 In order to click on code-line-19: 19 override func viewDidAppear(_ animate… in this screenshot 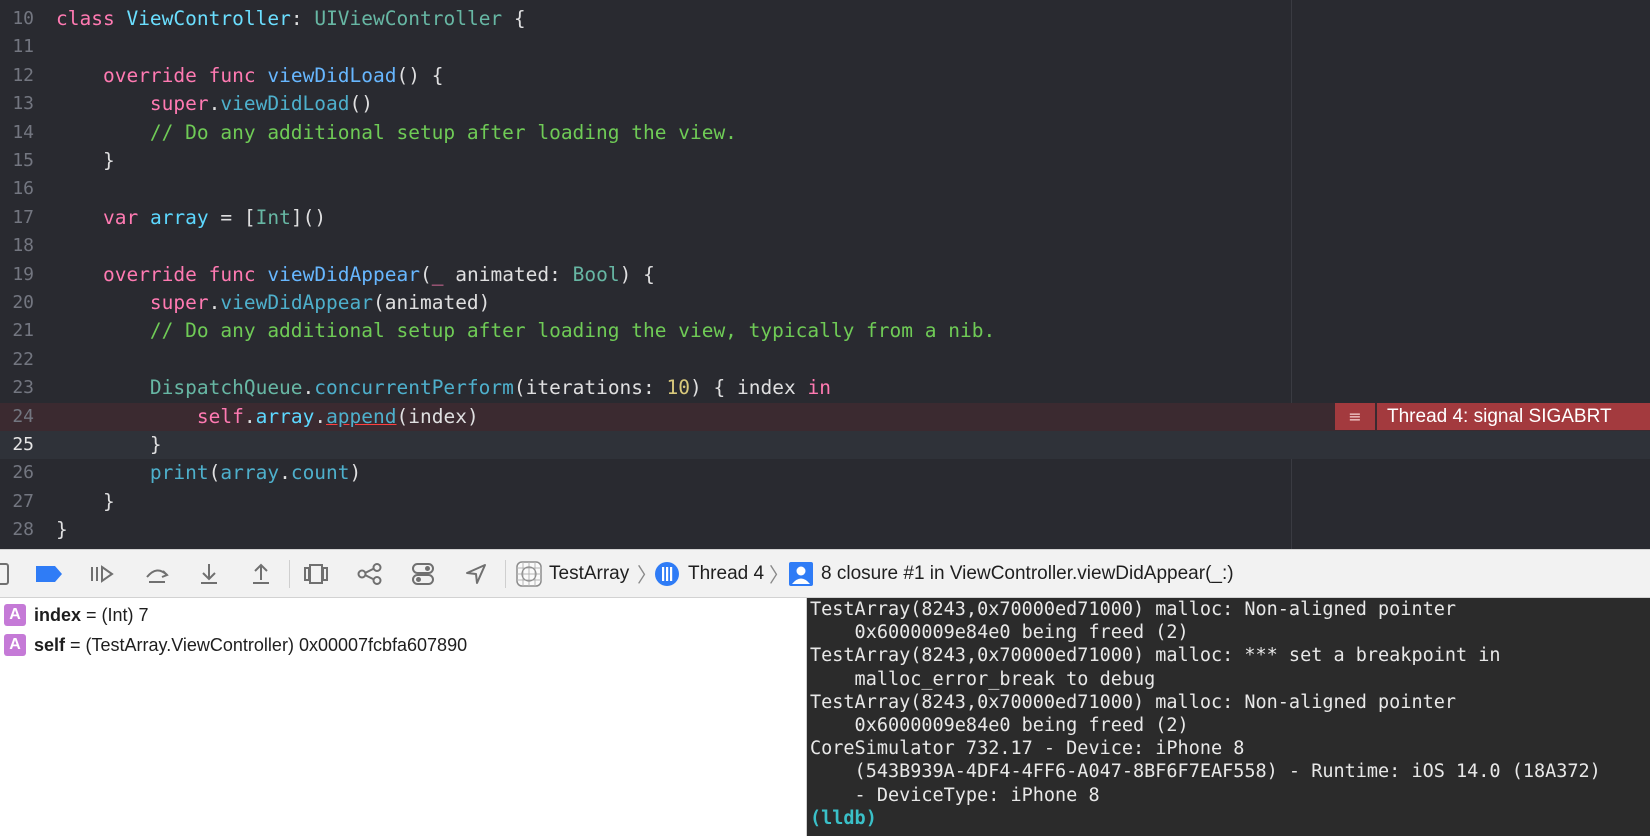, I will do `click(825, 275)`.